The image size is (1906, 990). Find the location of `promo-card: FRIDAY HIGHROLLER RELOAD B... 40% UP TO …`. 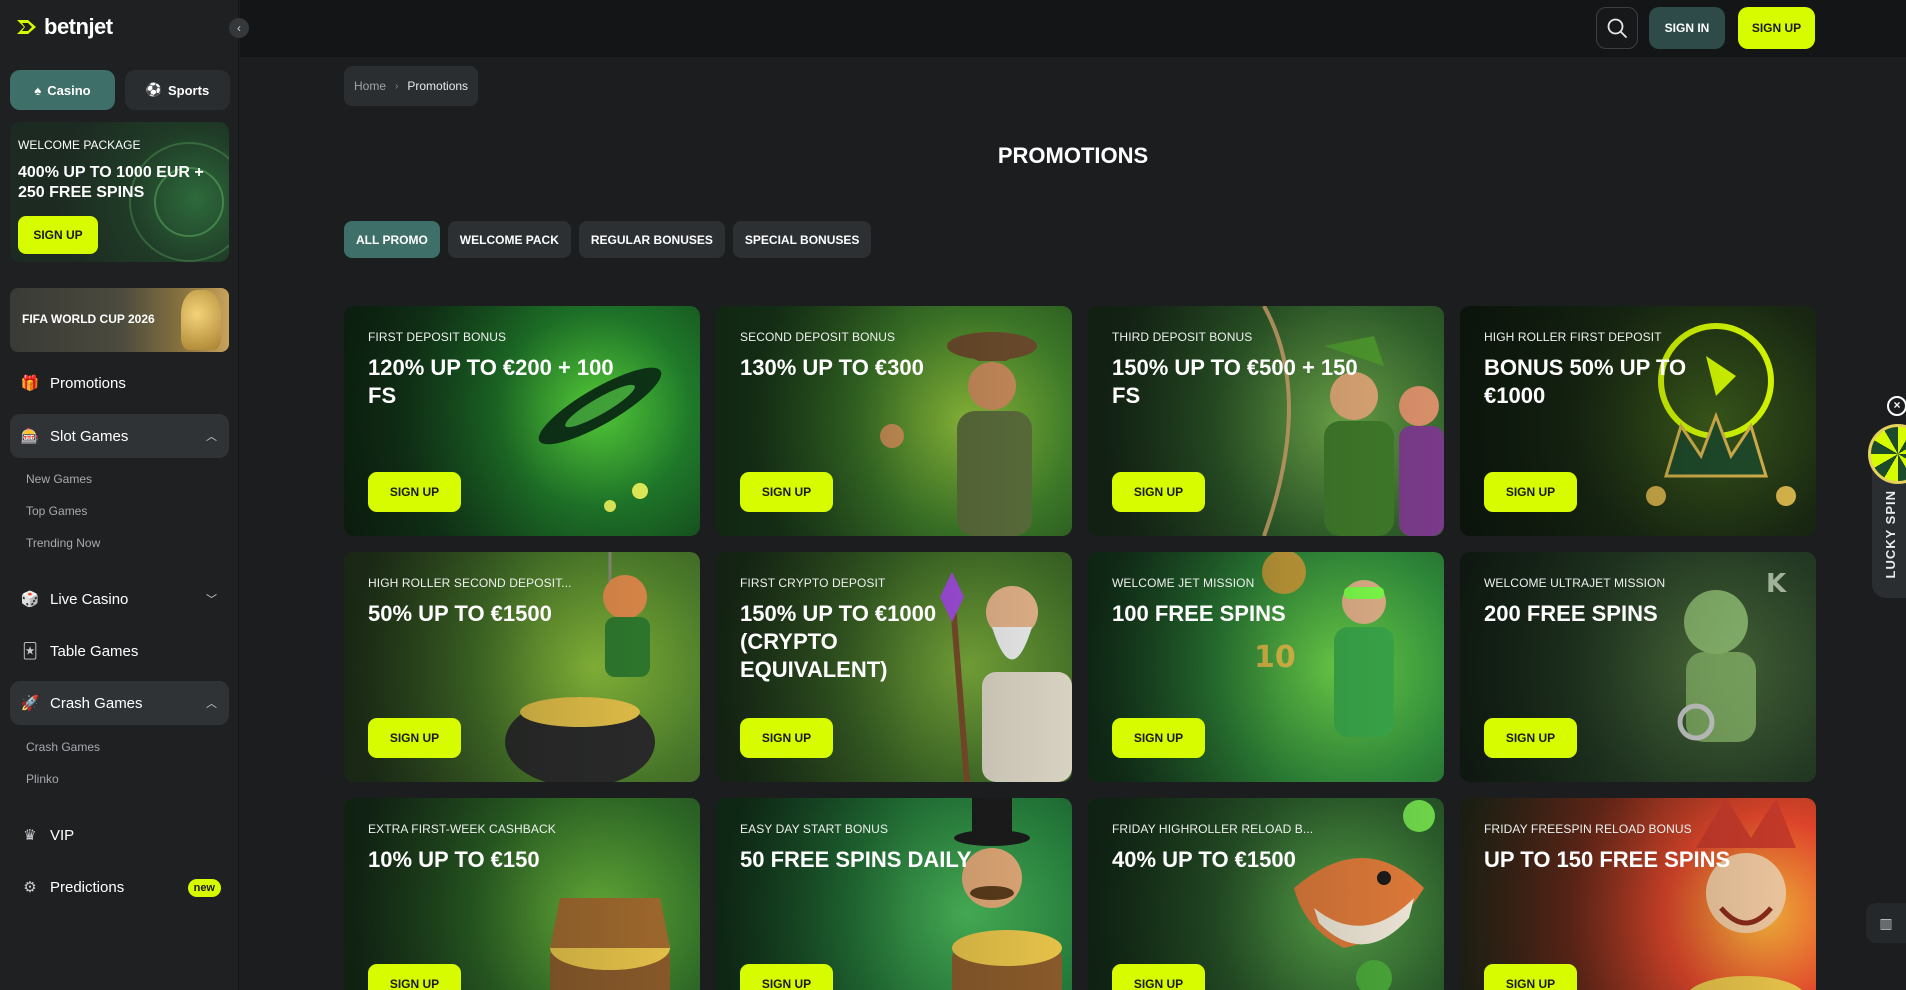

promo-card: FRIDAY HIGHROLLER RELOAD B... 40% UP TO … is located at coordinates (1266, 894).